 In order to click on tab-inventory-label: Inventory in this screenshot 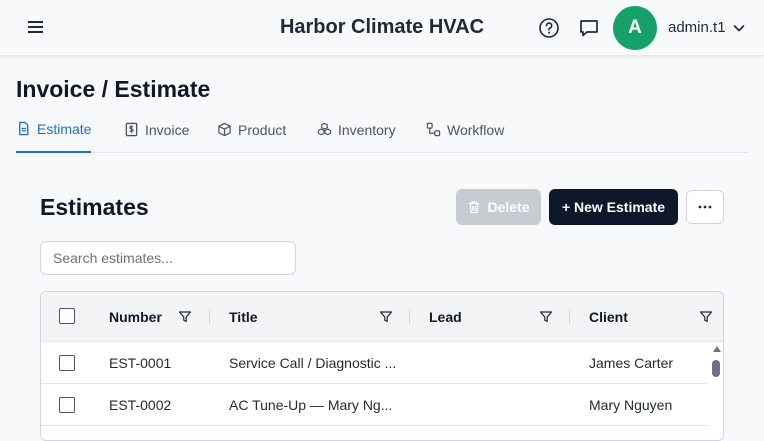, I will do `click(367, 129)`.